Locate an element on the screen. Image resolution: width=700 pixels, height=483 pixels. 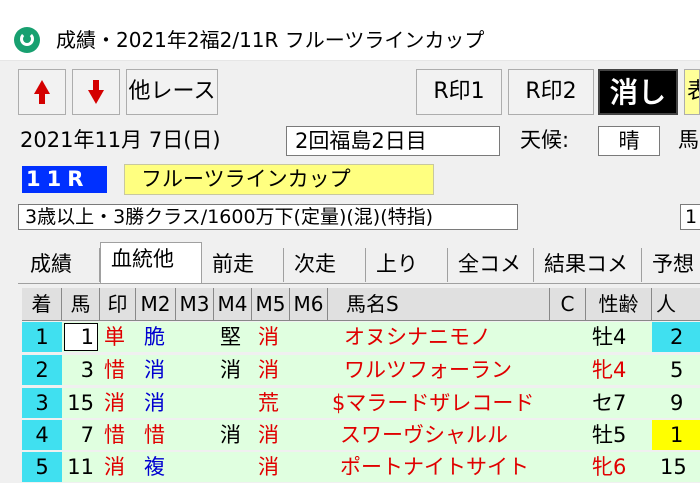
tab-divider is located at coordinates (359, 283).